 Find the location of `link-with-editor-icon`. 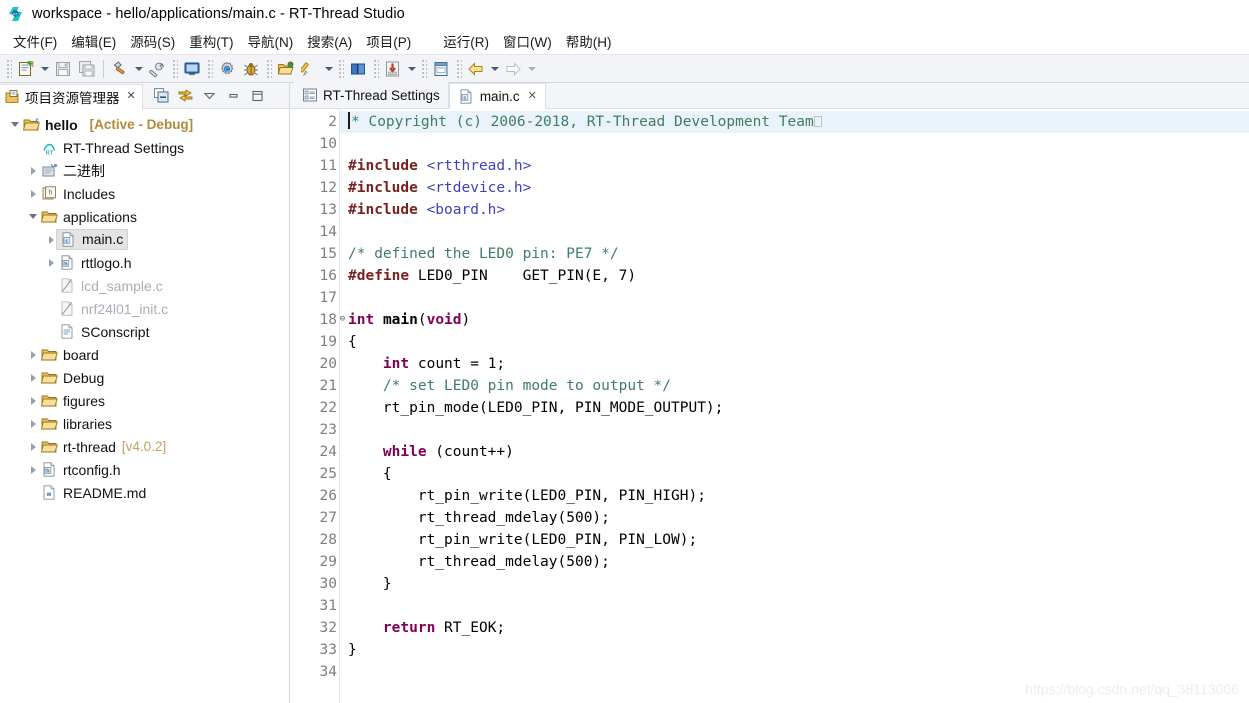

link-with-editor-icon is located at coordinates (186, 96).